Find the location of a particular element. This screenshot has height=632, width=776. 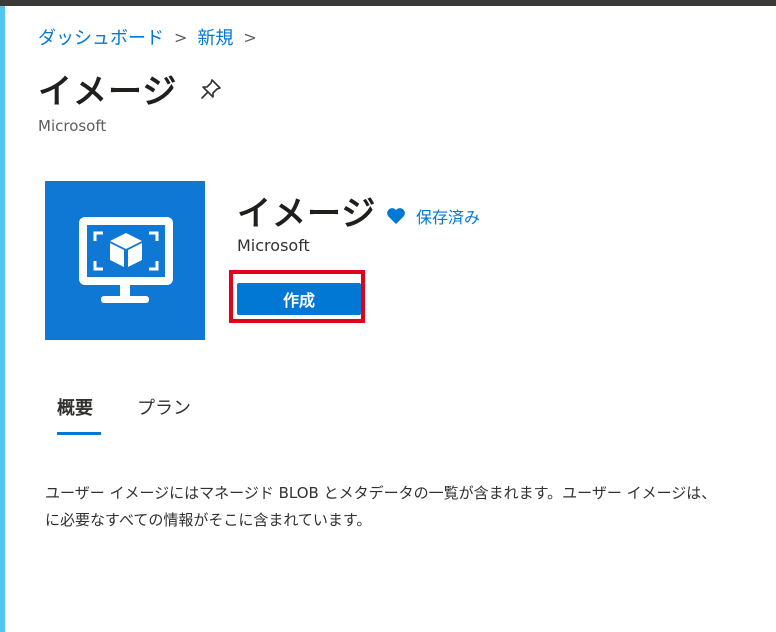

heart-icon is located at coordinates (396, 216).